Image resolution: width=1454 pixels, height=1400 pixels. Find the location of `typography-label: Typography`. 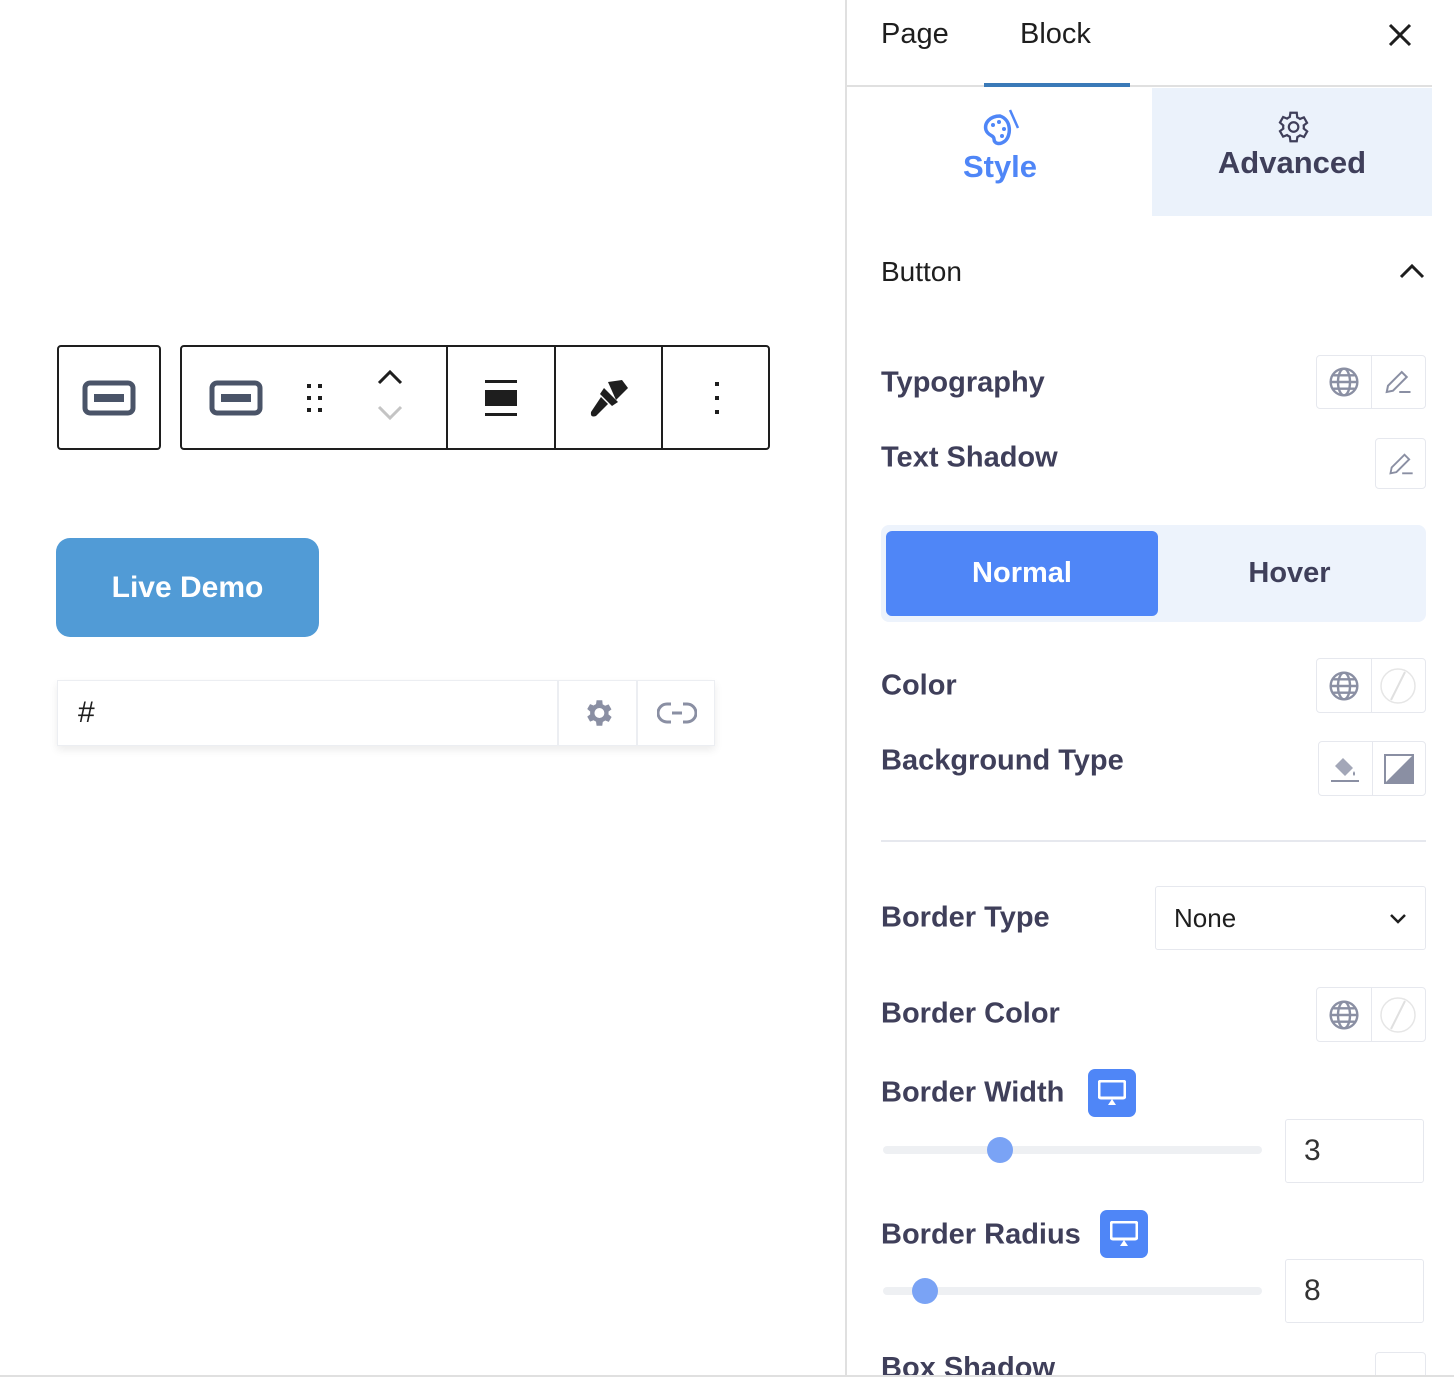

typography-label: Typography is located at coordinates (963, 382).